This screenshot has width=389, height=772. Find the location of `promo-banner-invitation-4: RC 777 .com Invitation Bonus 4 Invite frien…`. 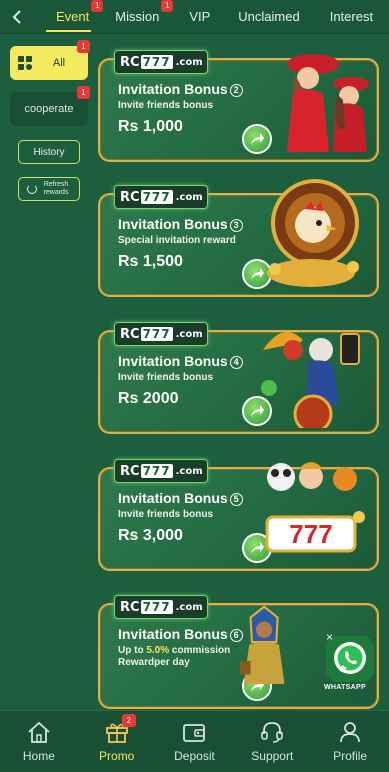

promo-banner-invitation-4: RC 777 .com Invitation Bonus 4 Invite frien… is located at coordinates (238, 378).